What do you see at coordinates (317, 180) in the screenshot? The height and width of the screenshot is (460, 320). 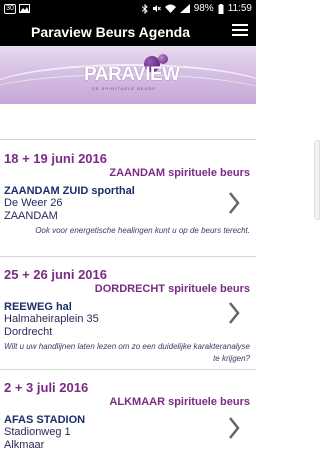 I see `scrollbar` at bounding box center [317, 180].